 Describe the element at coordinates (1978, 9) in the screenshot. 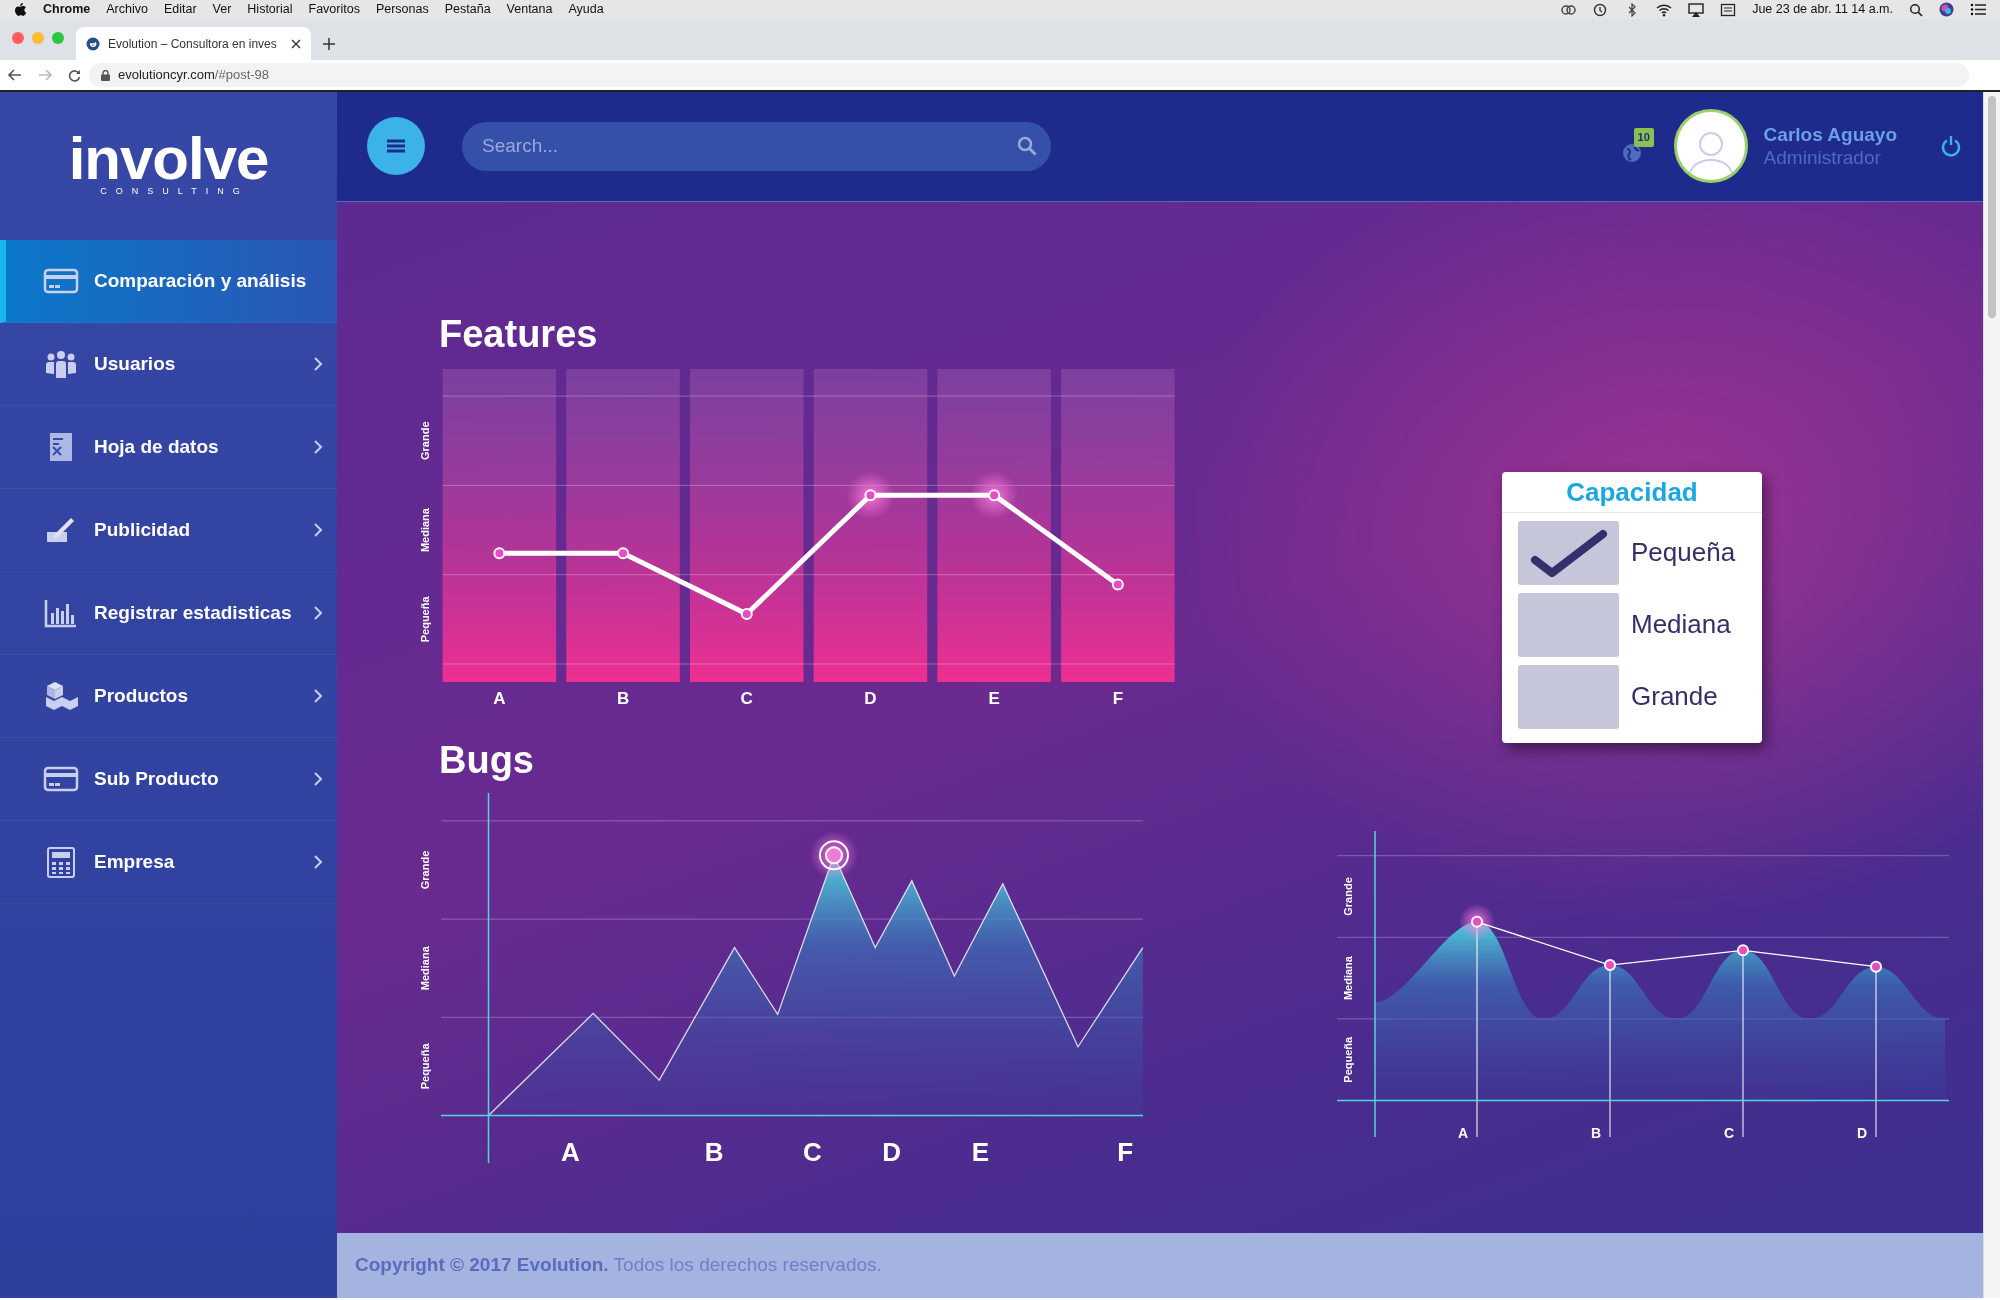

I see `list-icon` at that location.